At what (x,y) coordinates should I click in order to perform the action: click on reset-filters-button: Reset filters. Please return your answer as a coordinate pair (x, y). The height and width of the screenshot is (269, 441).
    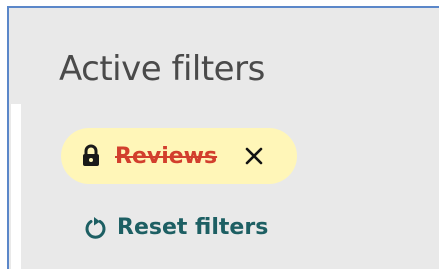
    Looking at the image, I should click on (175, 227).